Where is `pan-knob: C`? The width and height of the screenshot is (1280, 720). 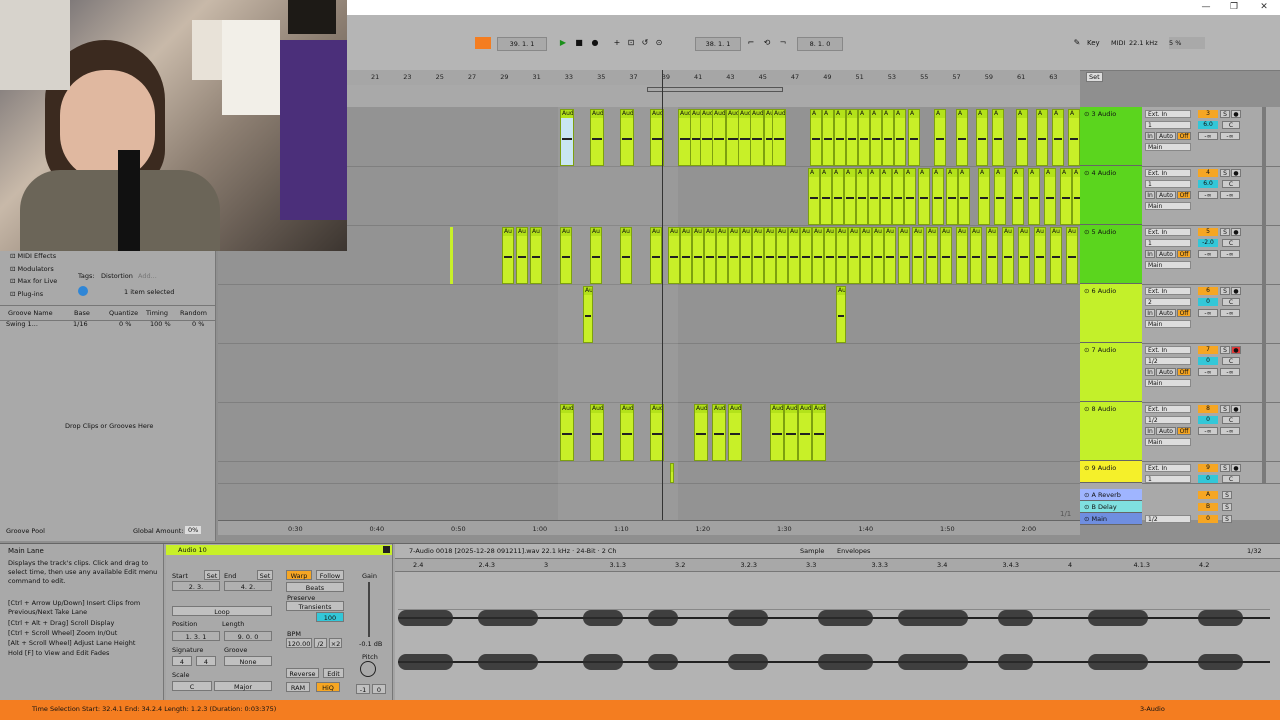 pan-knob: C is located at coordinates (1231, 479).